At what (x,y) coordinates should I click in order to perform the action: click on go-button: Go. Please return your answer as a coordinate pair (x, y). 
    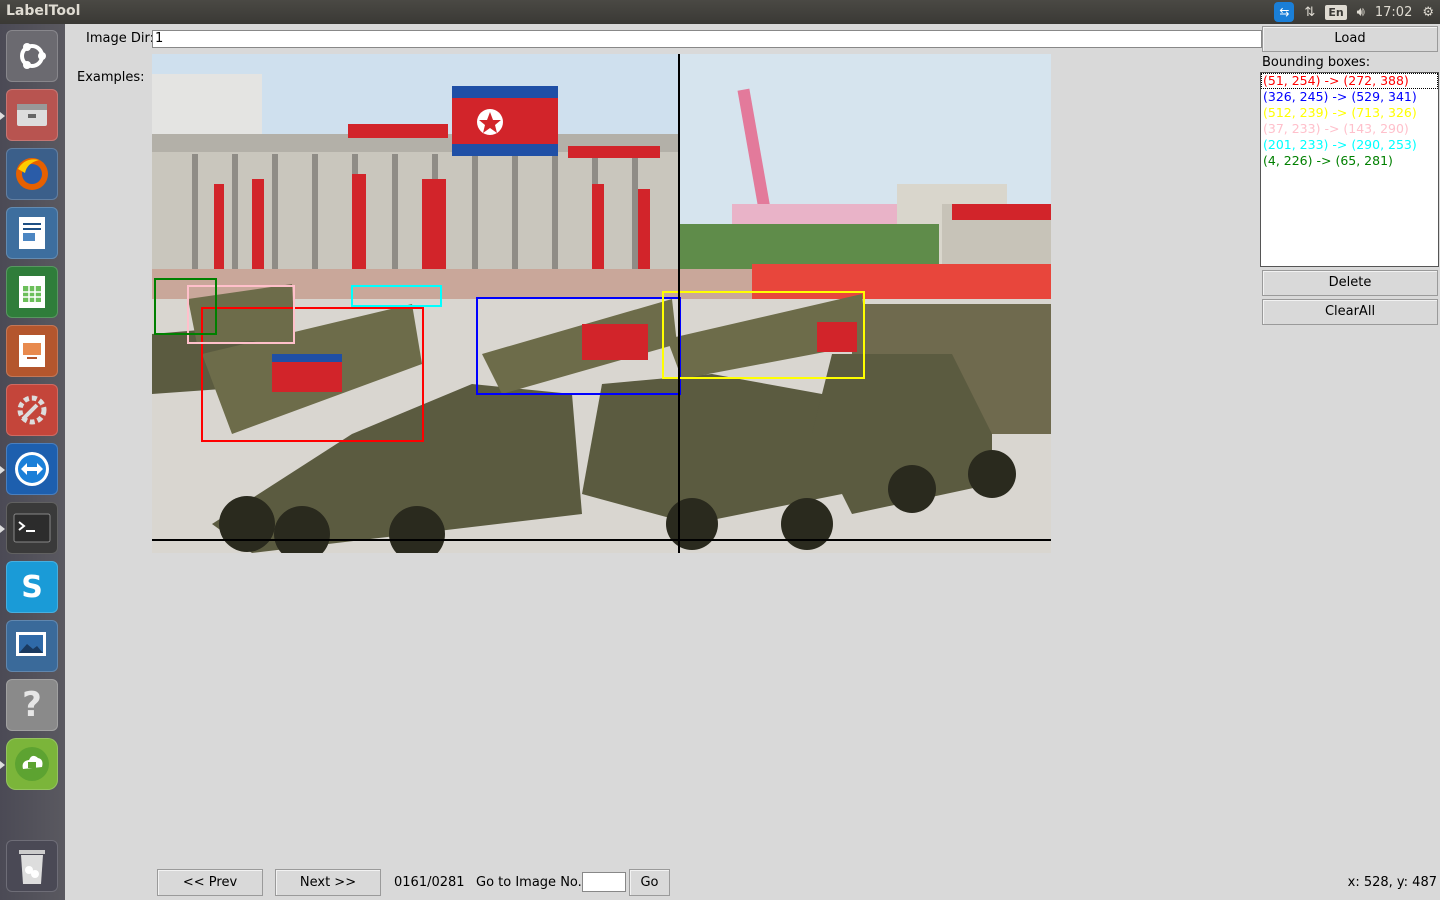
    Looking at the image, I should click on (649, 882).